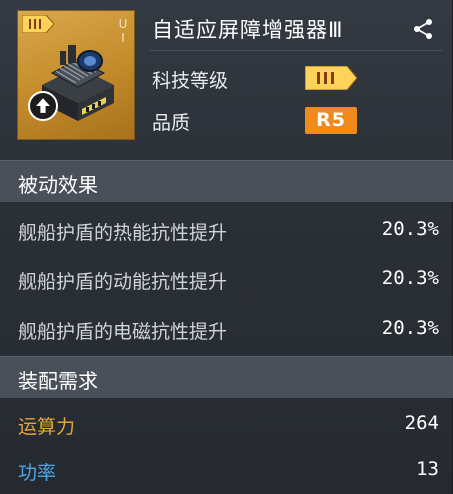 The image size is (453, 494). Describe the element at coordinates (296, 50) in the screenshot. I see `header-divider` at that location.